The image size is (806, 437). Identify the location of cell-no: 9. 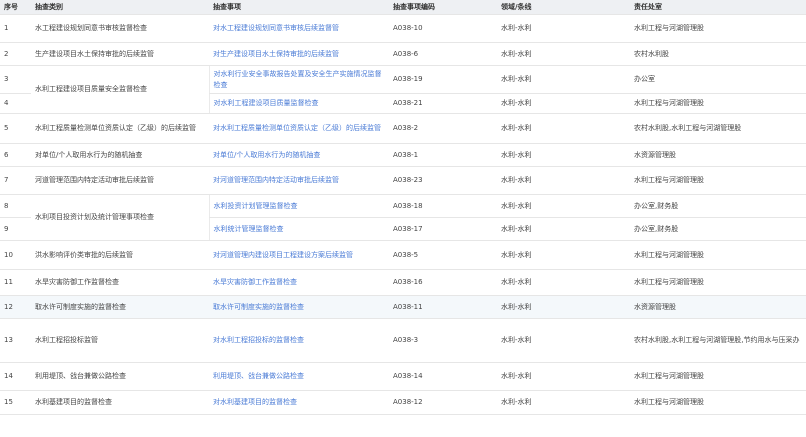
(15, 229).